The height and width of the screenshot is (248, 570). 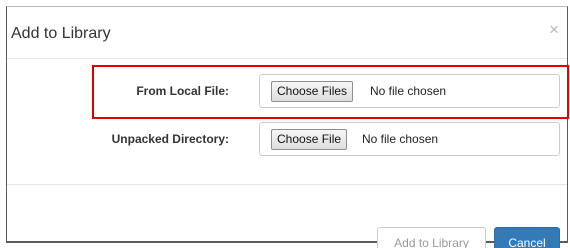 What do you see at coordinates (400, 139) in the screenshot?
I see `unpacked-directory-status: No file chosen` at bounding box center [400, 139].